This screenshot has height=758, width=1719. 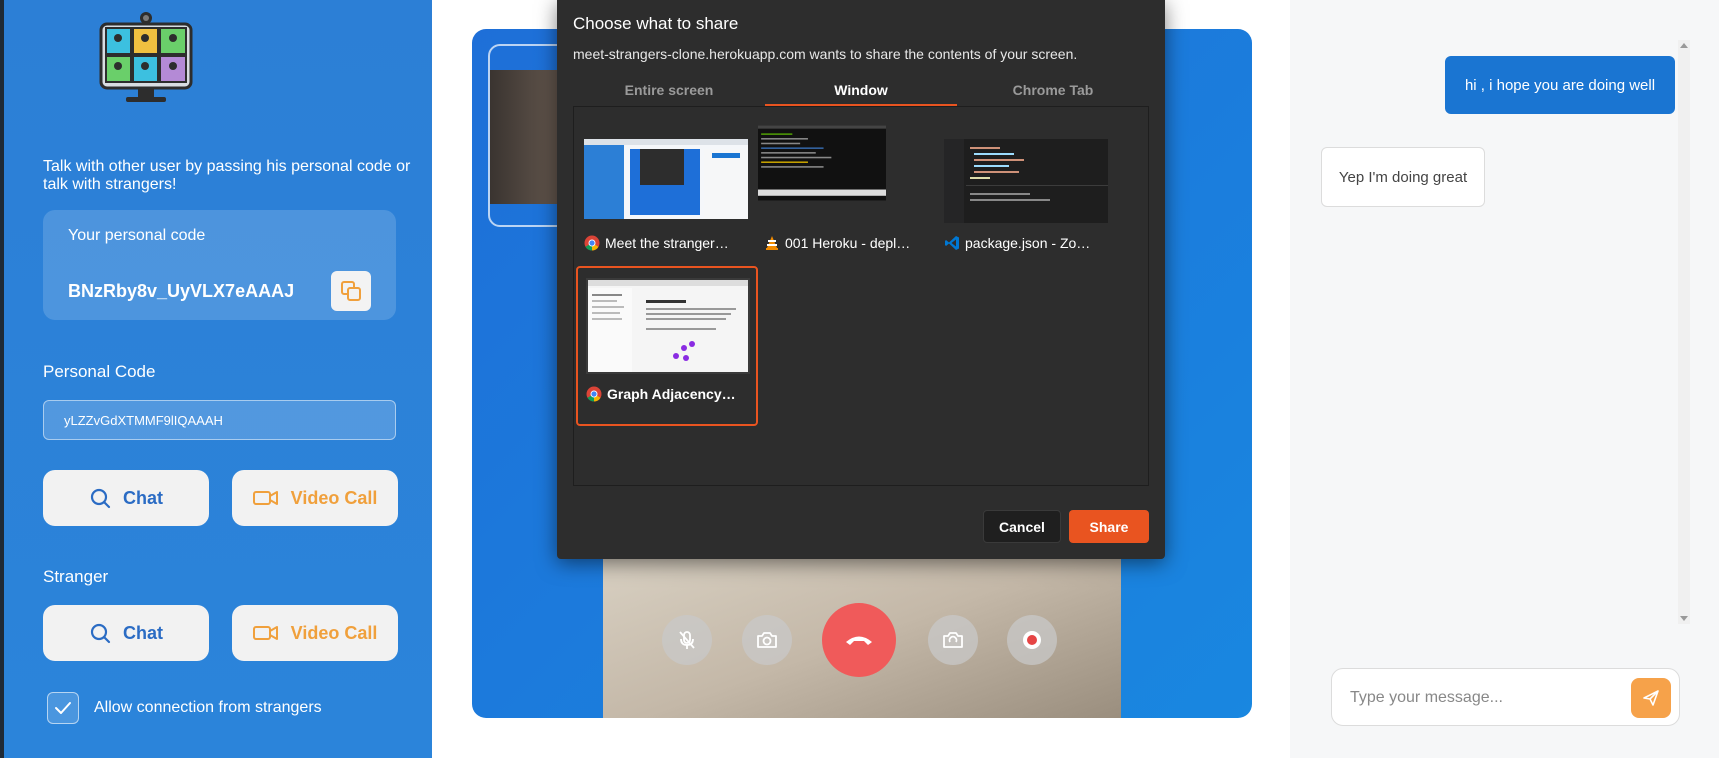 What do you see at coordinates (1684, 332) in the screenshot?
I see `chat-scrollbar` at bounding box center [1684, 332].